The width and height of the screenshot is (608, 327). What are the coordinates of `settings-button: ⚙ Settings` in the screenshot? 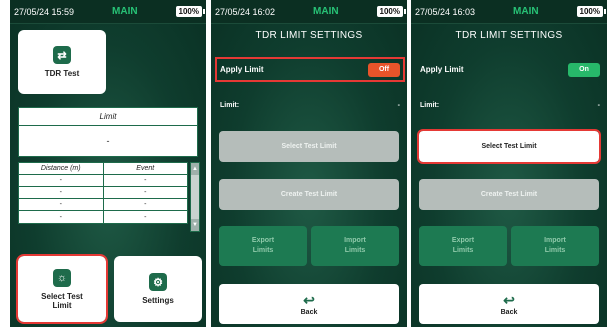 It's located at (158, 289).